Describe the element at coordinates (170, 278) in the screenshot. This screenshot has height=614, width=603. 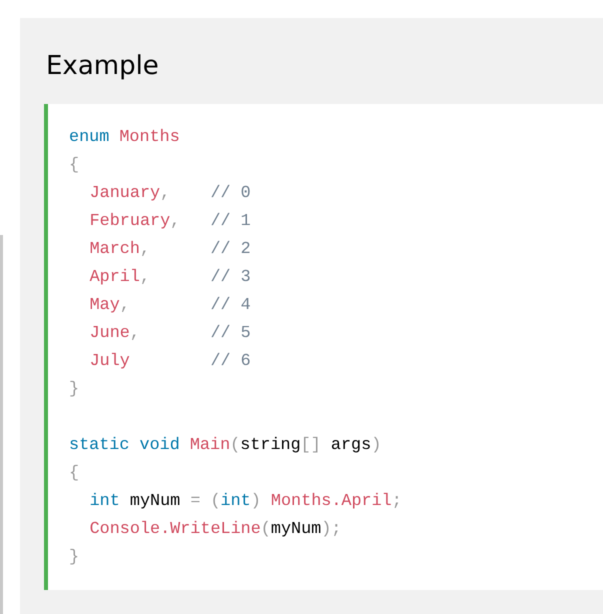
I see `code-line: April, // 3` at that location.